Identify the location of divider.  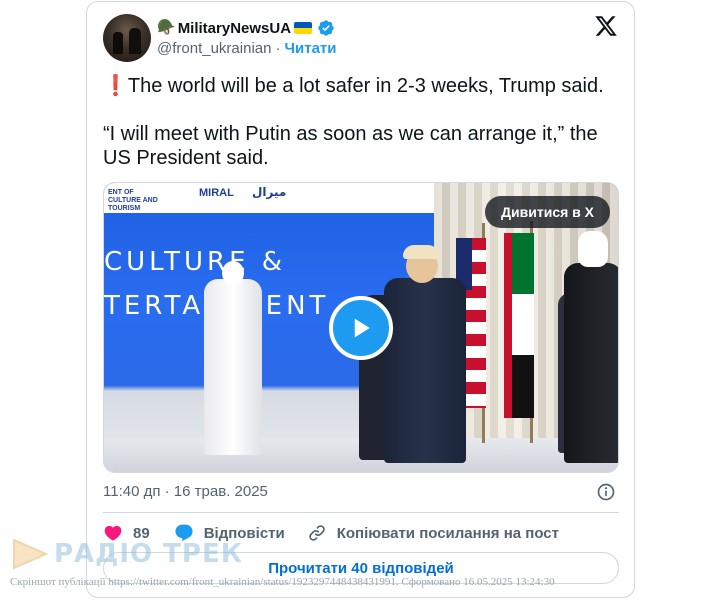
(361, 512).